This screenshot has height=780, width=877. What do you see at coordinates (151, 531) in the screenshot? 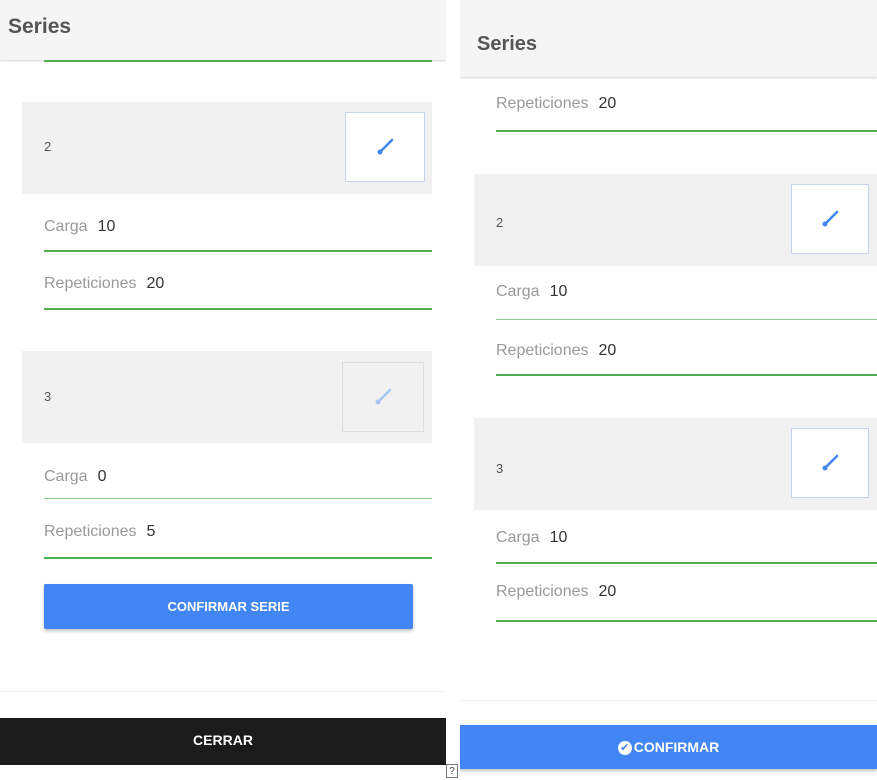
I see `repeticiones-value: 5` at bounding box center [151, 531].